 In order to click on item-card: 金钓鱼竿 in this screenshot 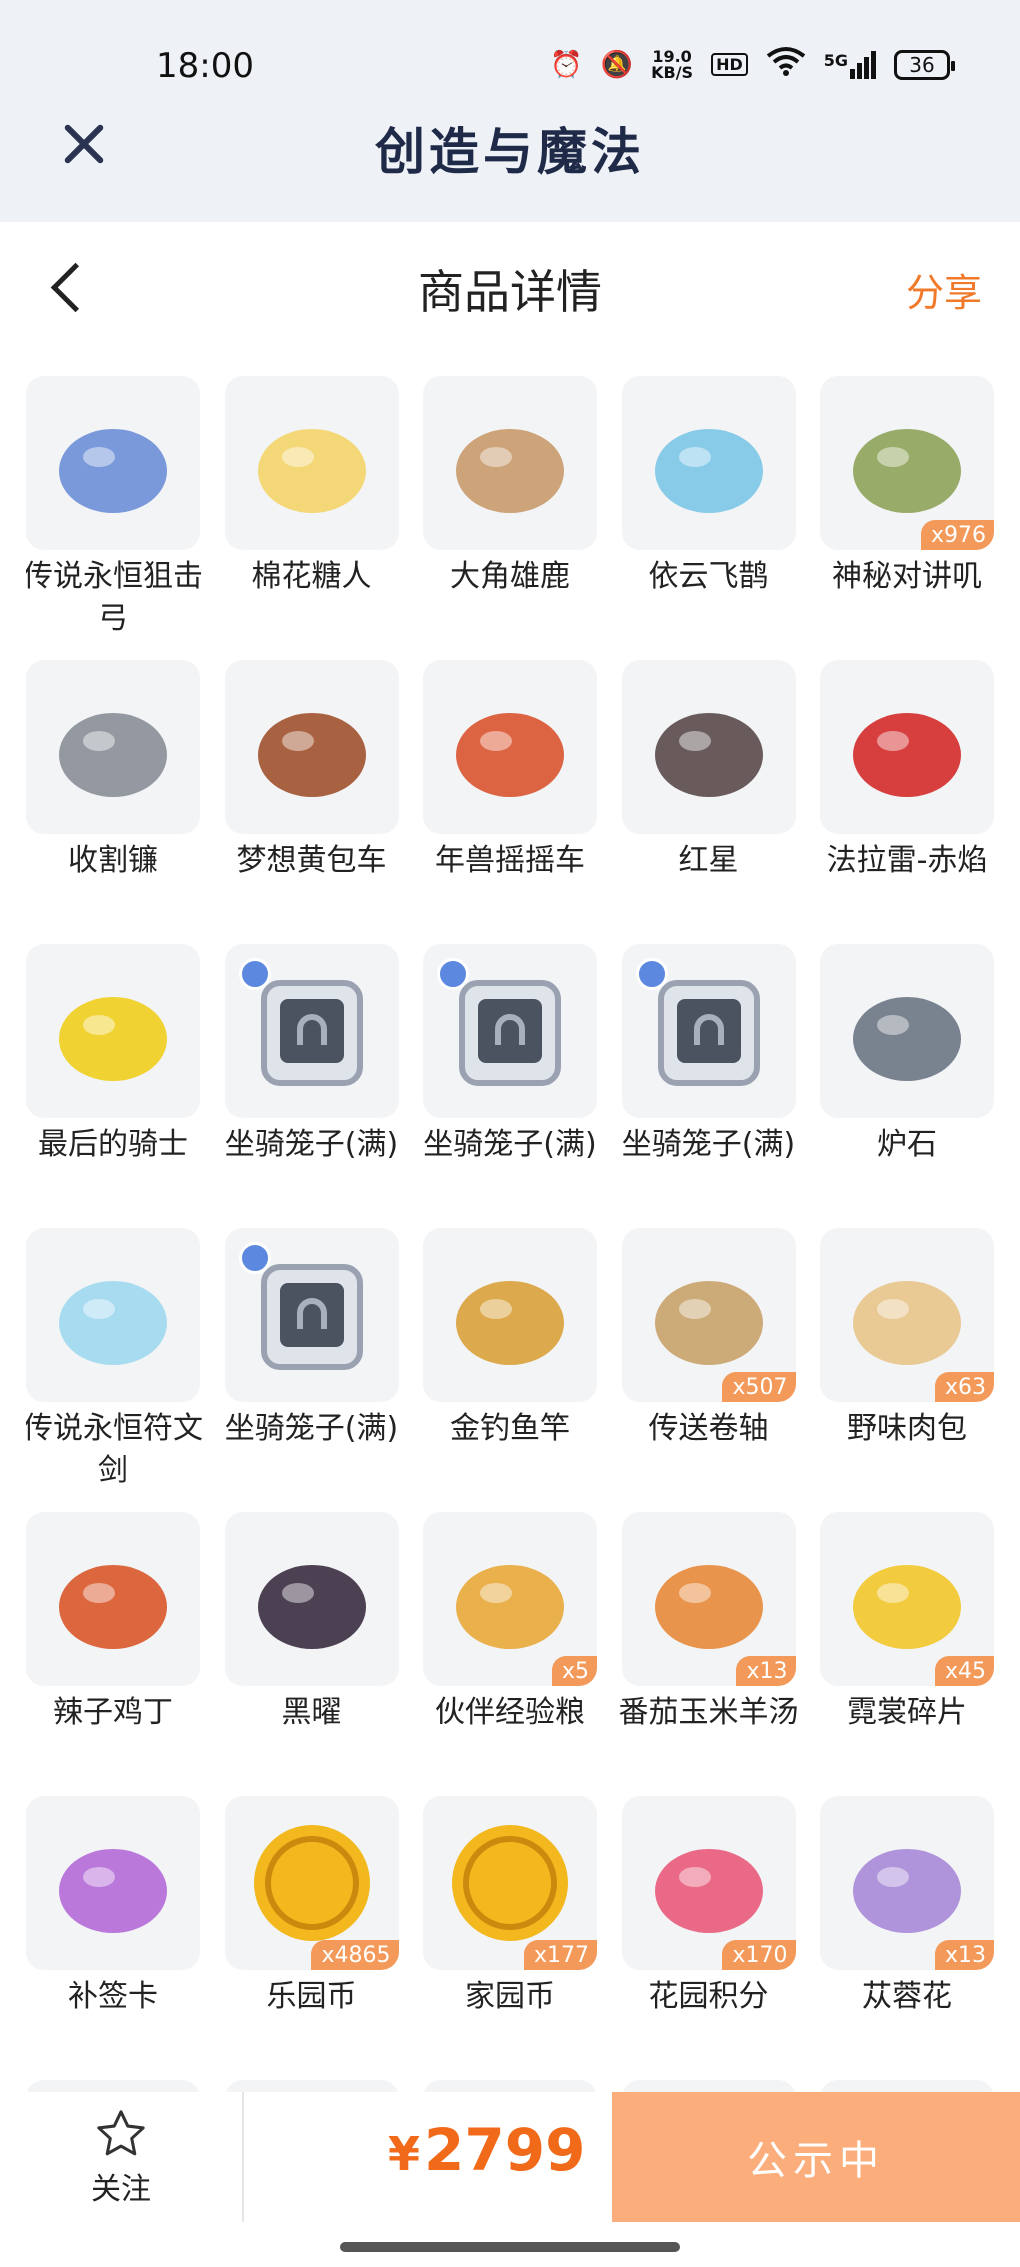, I will do `click(510, 1370)`.